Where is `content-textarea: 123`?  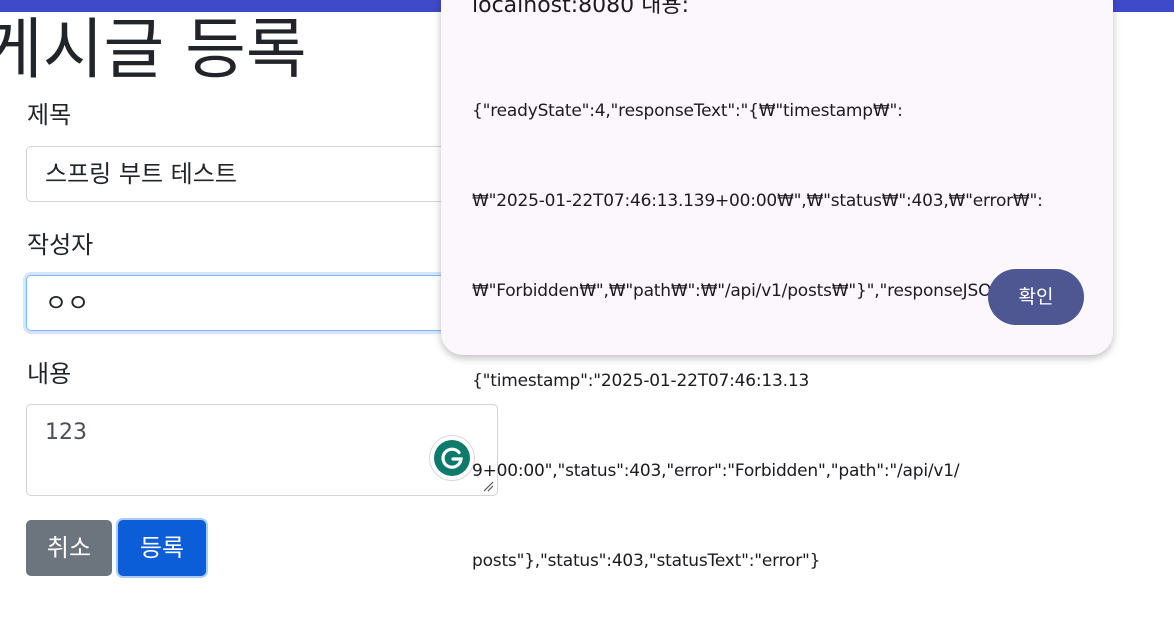 content-textarea: 123 is located at coordinates (262, 450).